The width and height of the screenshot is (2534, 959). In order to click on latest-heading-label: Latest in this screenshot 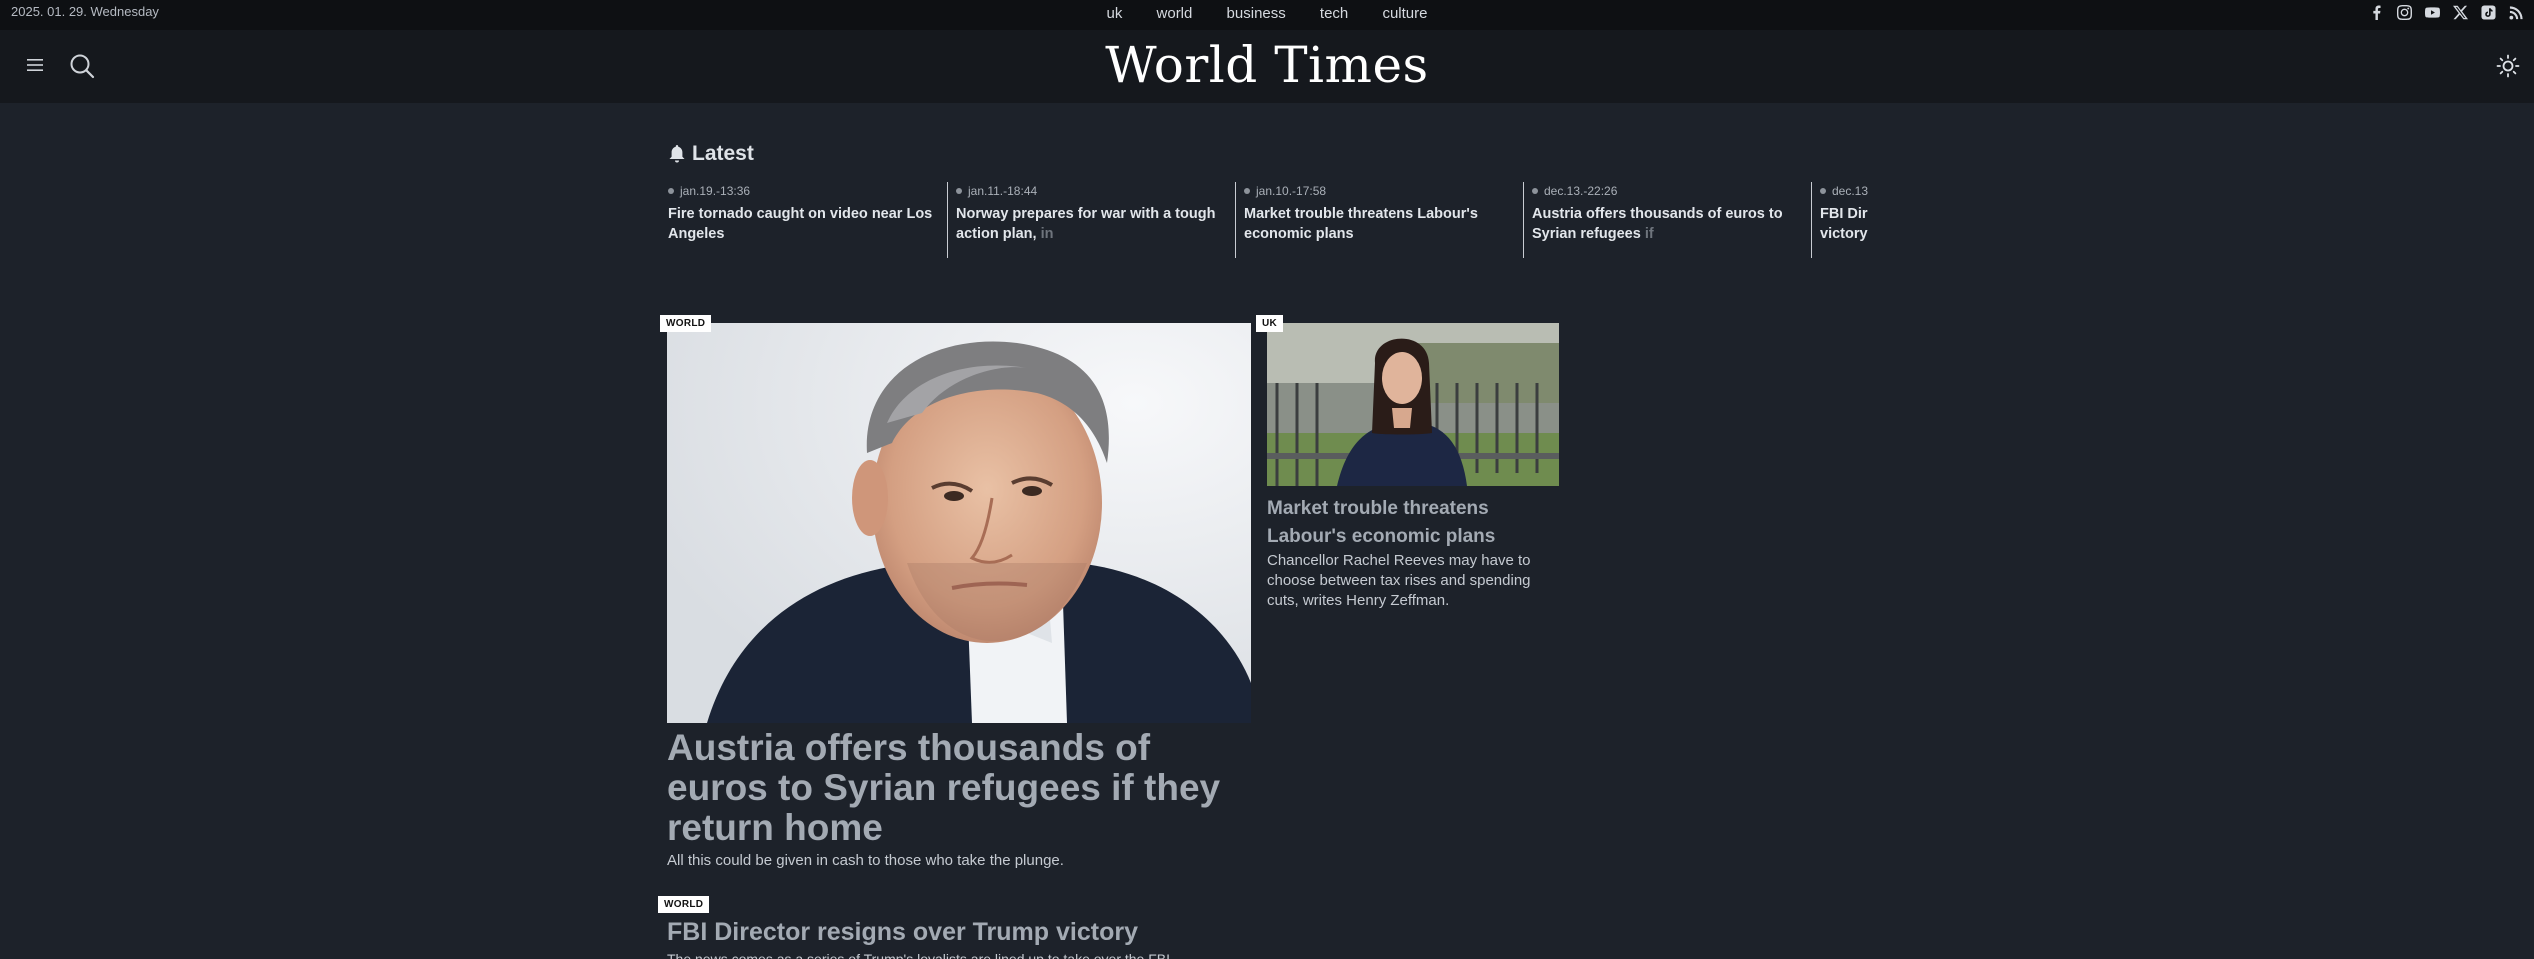, I will do `click(723, 153)`.